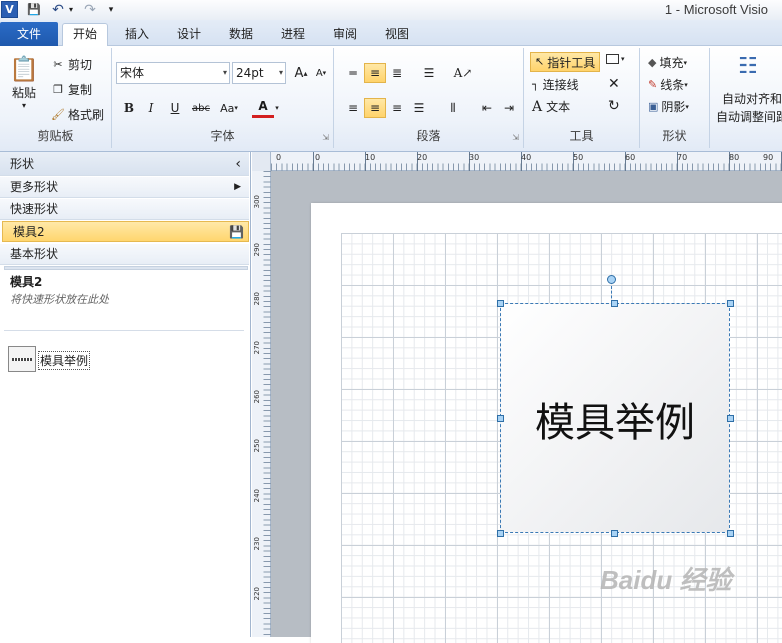 This screenshot has width=782, height=643. What do you see at coordinates (24, 89) in the screenshot?
I see `paste-button: 📋 粘贴 ▾` at bounding box center [24, 89].